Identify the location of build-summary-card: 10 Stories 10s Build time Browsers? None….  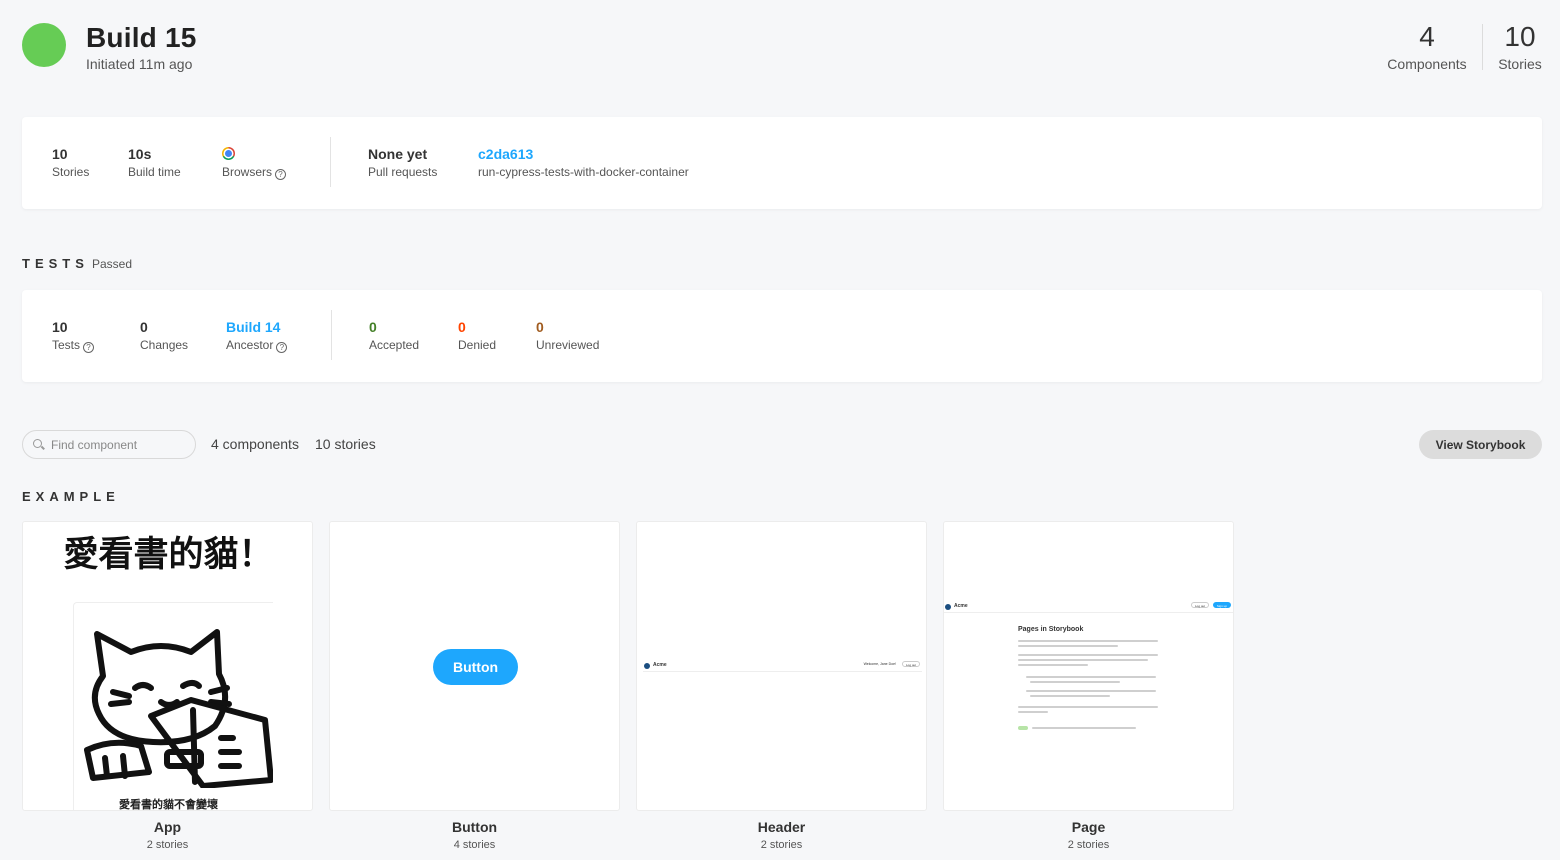
(782, 163).